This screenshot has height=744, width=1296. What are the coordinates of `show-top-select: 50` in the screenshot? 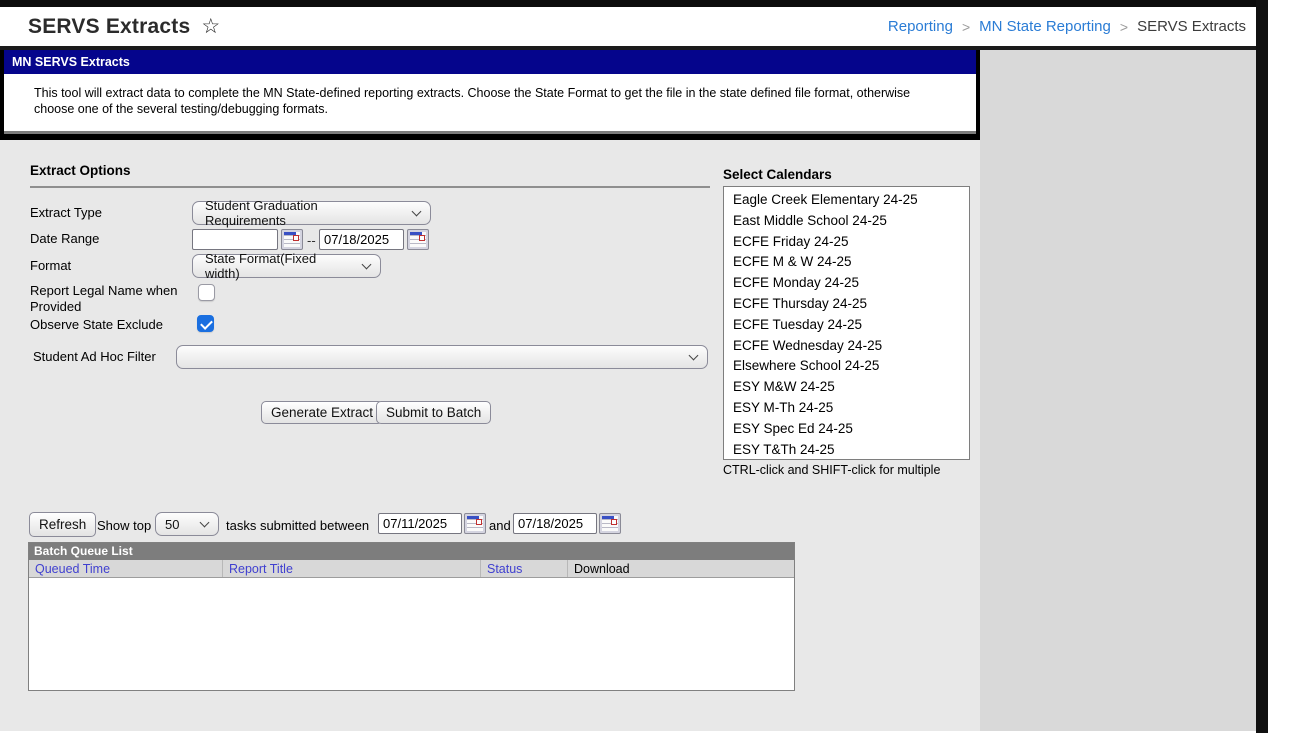 It's located at (187, 524).